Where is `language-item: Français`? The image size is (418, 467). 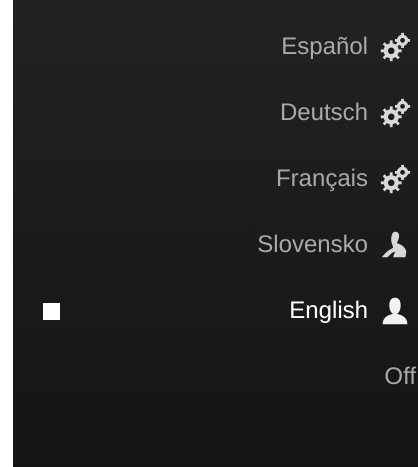
language-item: Français is located at coordinates (219, 179).